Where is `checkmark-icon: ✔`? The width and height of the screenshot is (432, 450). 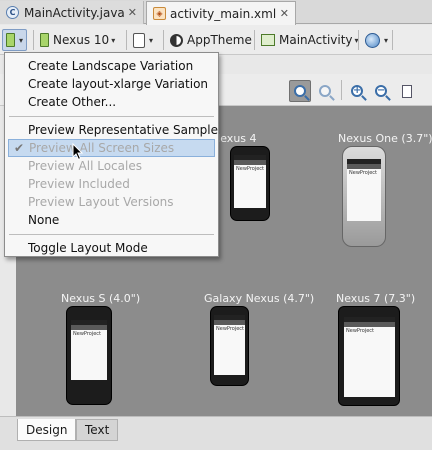
checkmark-icon: ✔ is located at coordinates (19, 148).